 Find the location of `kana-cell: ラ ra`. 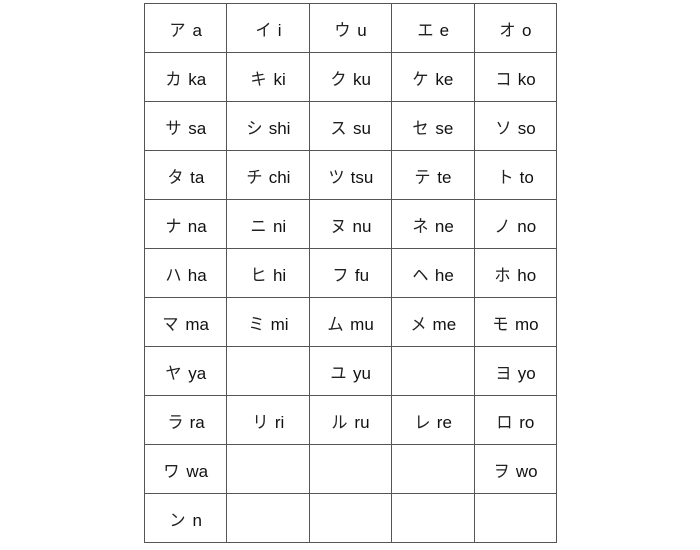

kana-cell: ラ ra is located at coordinates (185, 420).